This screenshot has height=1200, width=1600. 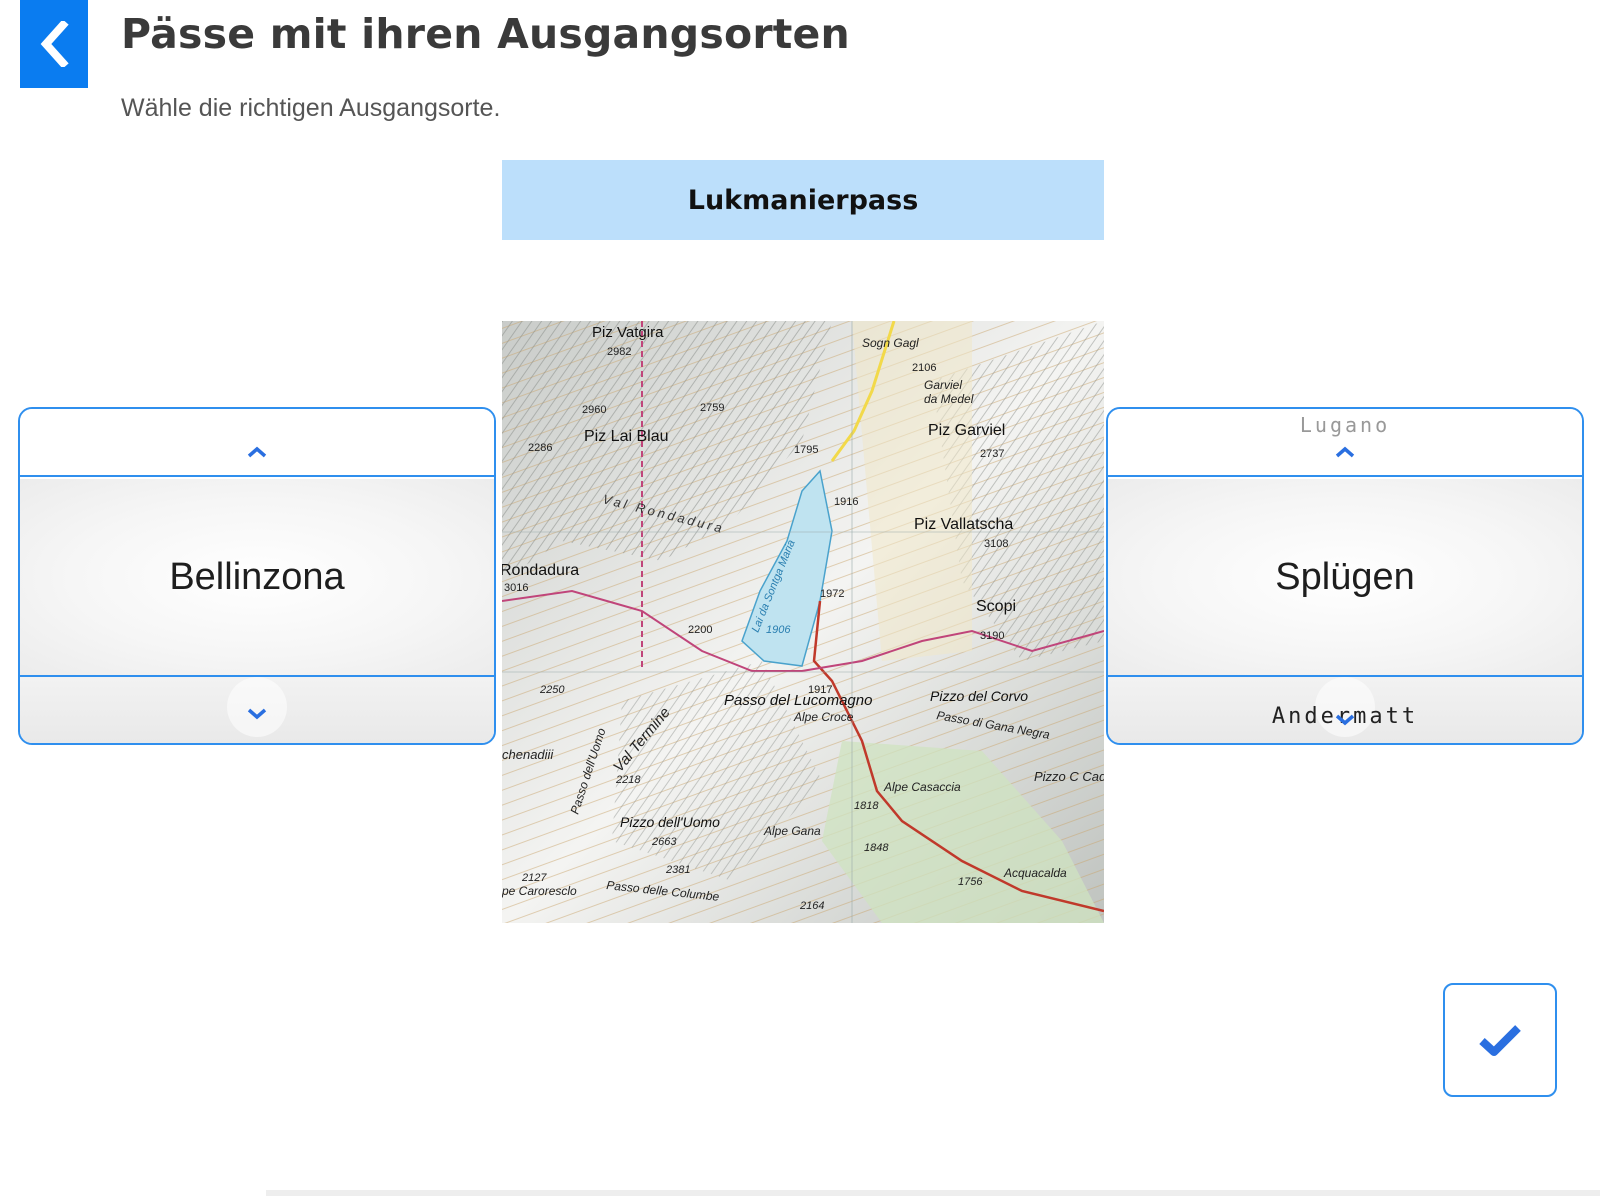 I want to click on map-label: 2286, so click(x=540, y=448).